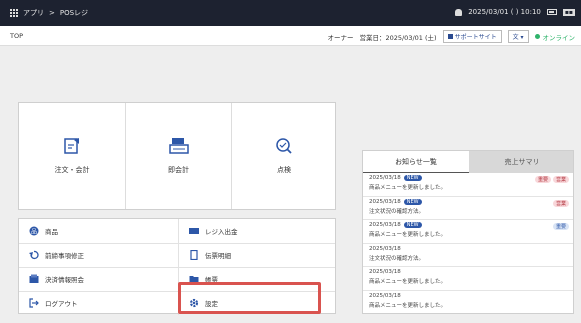 The width and height of the screenshot is (581, 323). I want to click on menu-item-payment: 決済情報照会, so click(99, 279).